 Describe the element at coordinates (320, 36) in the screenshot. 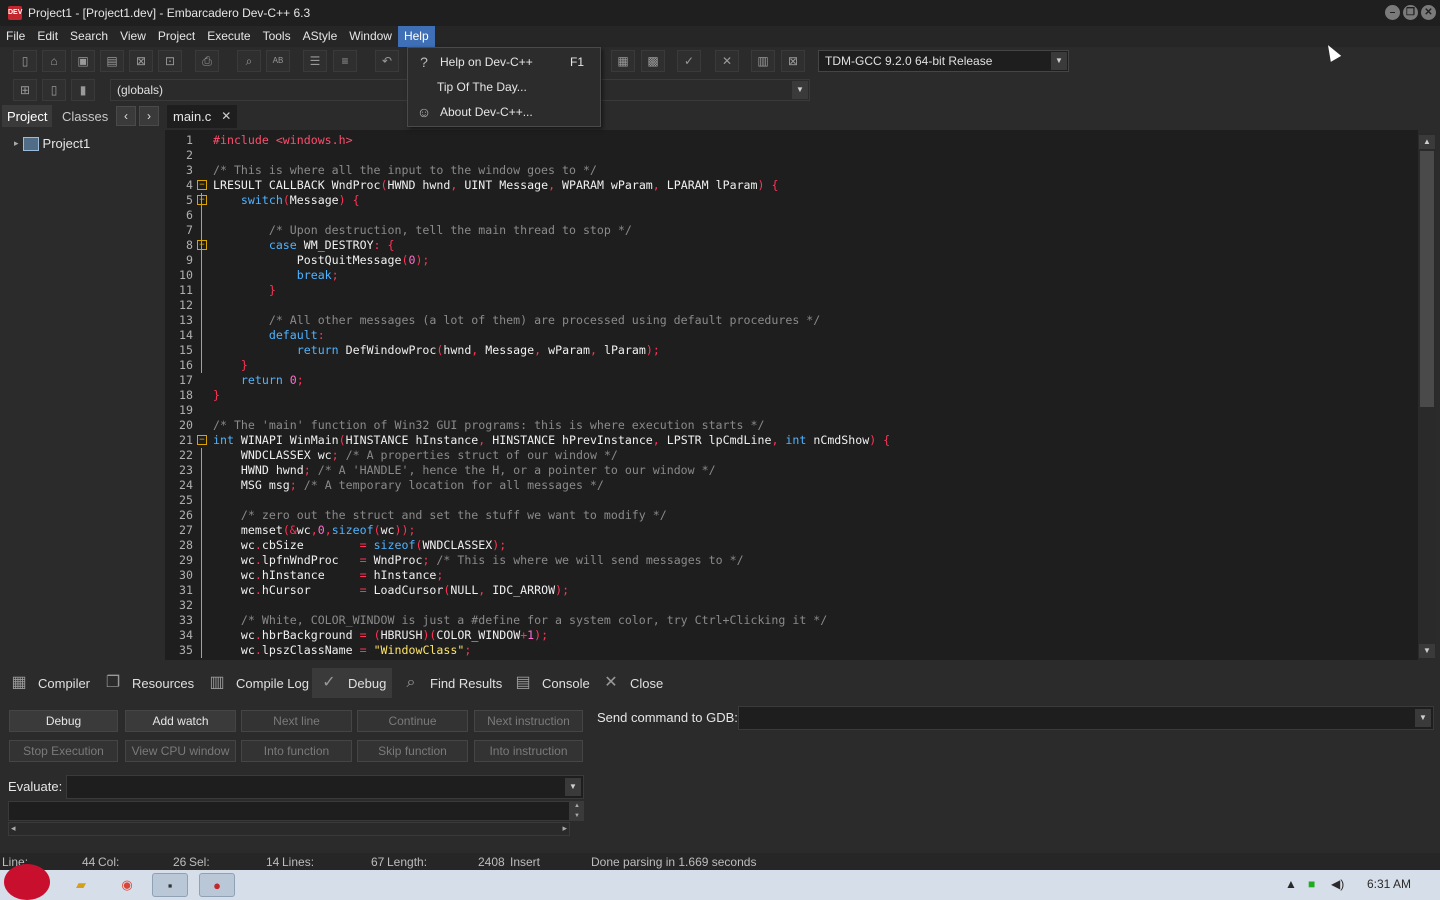

I see `menu-astyle: AStyle` at that location.